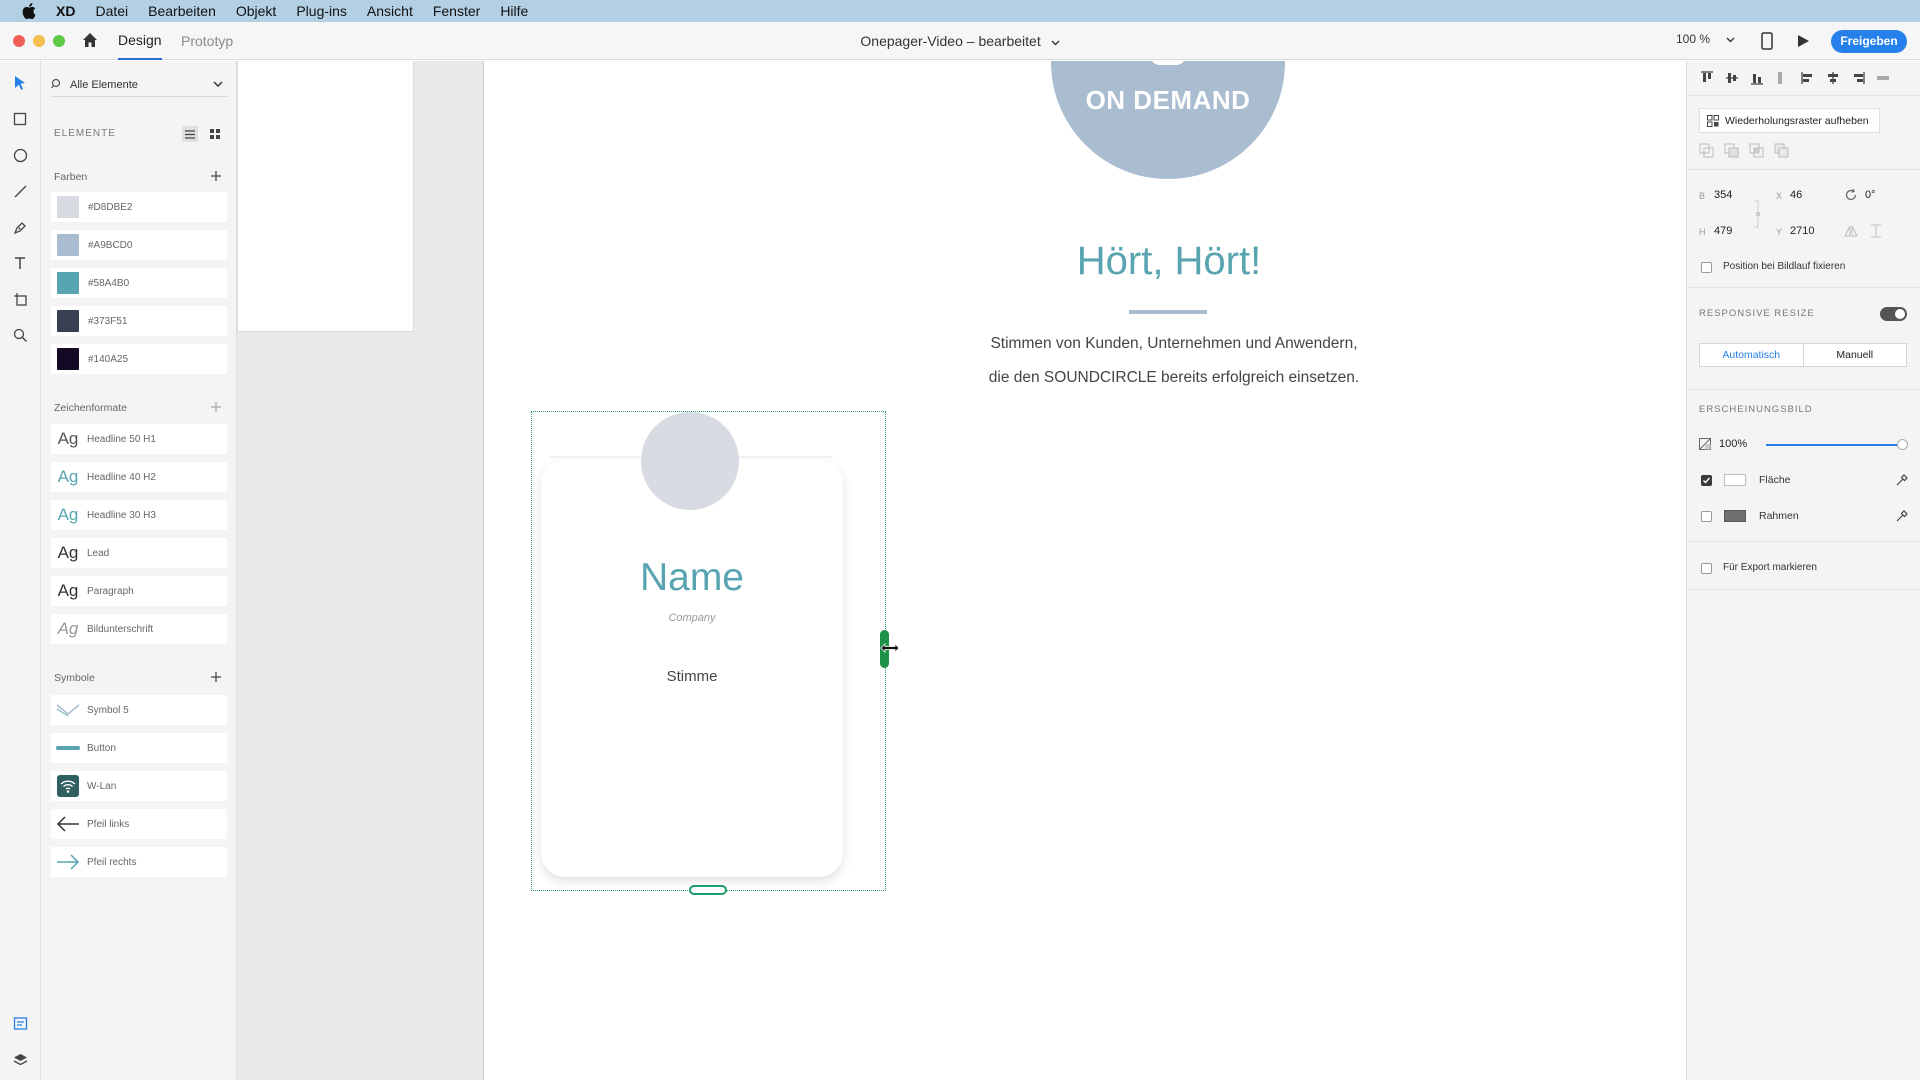 The height and width of the screenshot is (1080, 1920). Describe the element at coordinates (1706, 267) in the screenshot. I see `fix-position-checkbox` at that location.